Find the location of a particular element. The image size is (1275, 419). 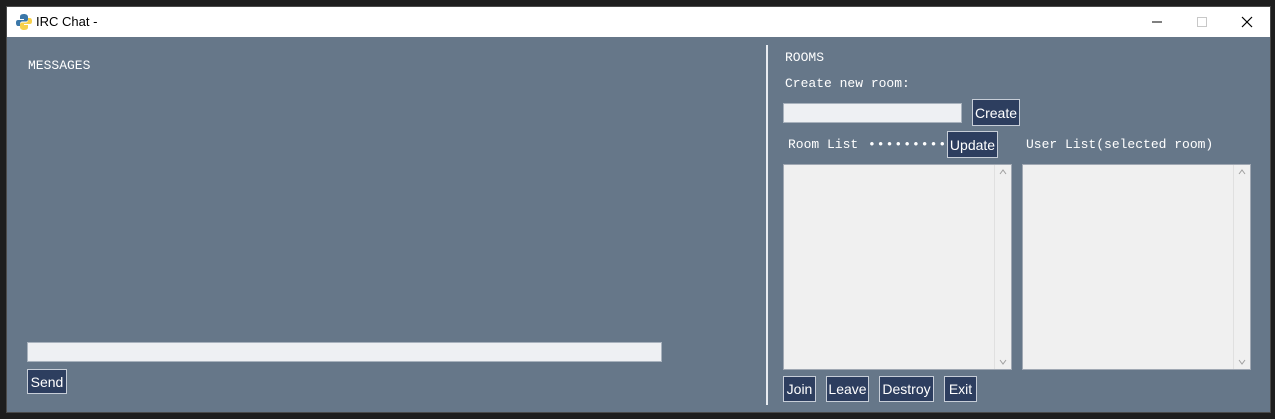

leave-button: Leave is located at coordinates (847, 389).